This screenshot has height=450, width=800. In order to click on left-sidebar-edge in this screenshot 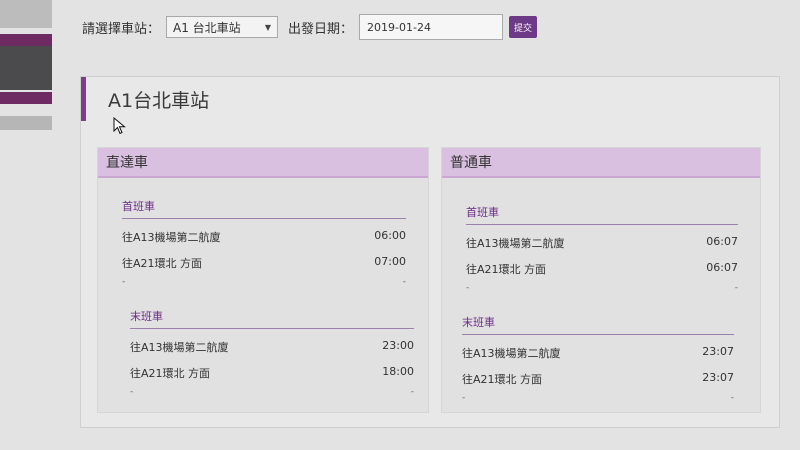, I will do `click(26, 225)`.